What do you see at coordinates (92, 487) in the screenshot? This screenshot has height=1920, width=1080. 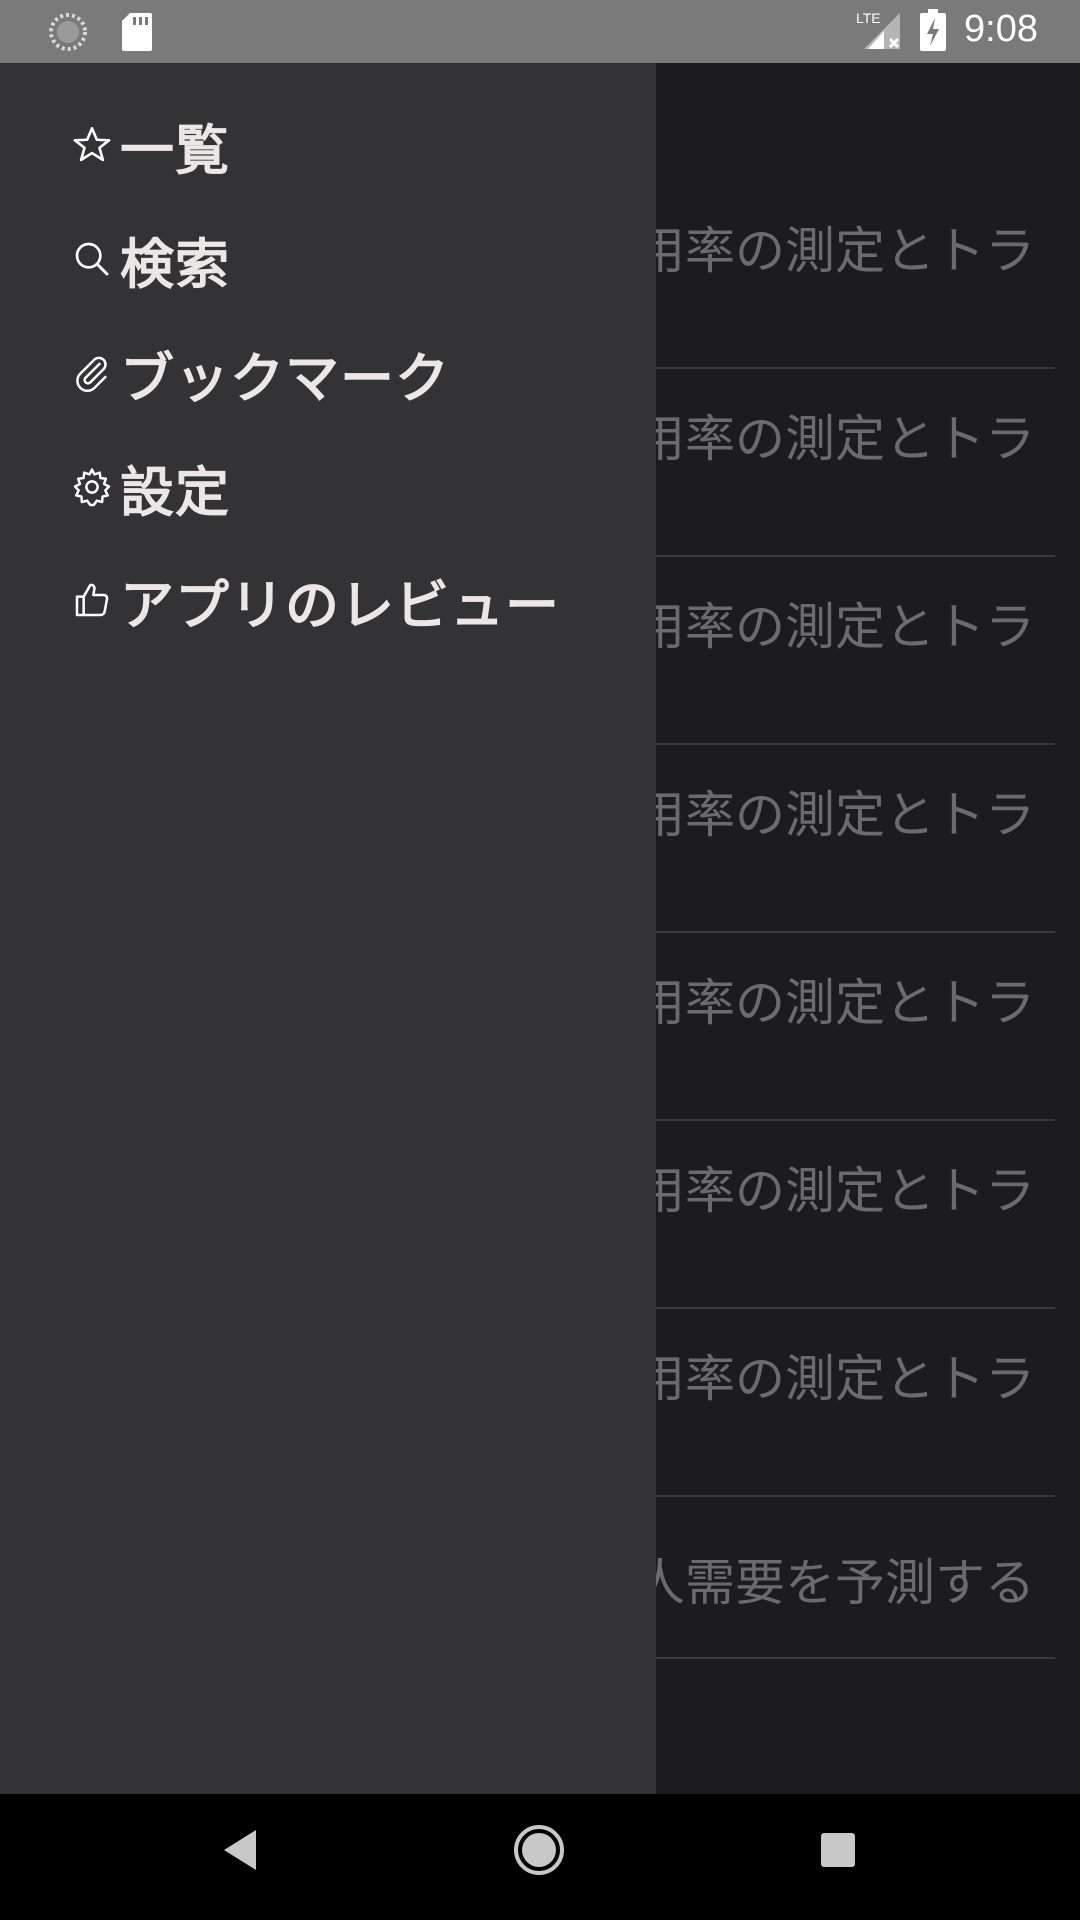 I see `gear-icon` at bounding box center [92, 487].